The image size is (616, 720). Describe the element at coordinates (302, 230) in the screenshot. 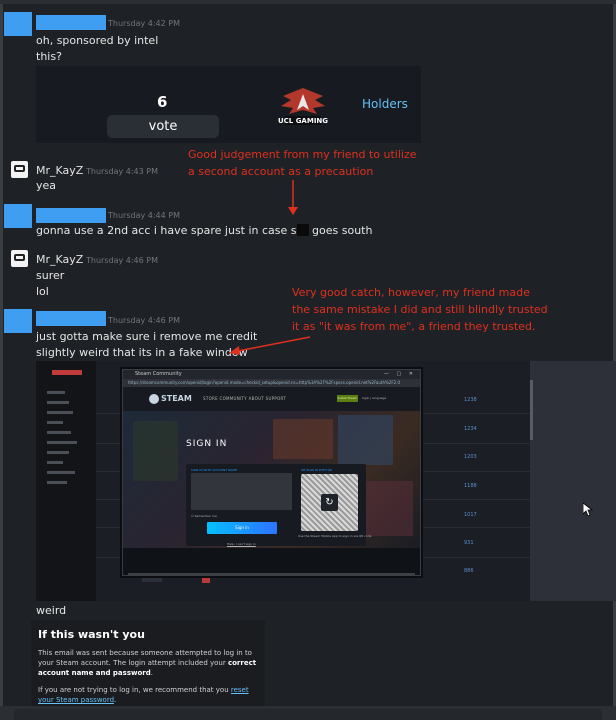

I see `redacted-word` at that location.